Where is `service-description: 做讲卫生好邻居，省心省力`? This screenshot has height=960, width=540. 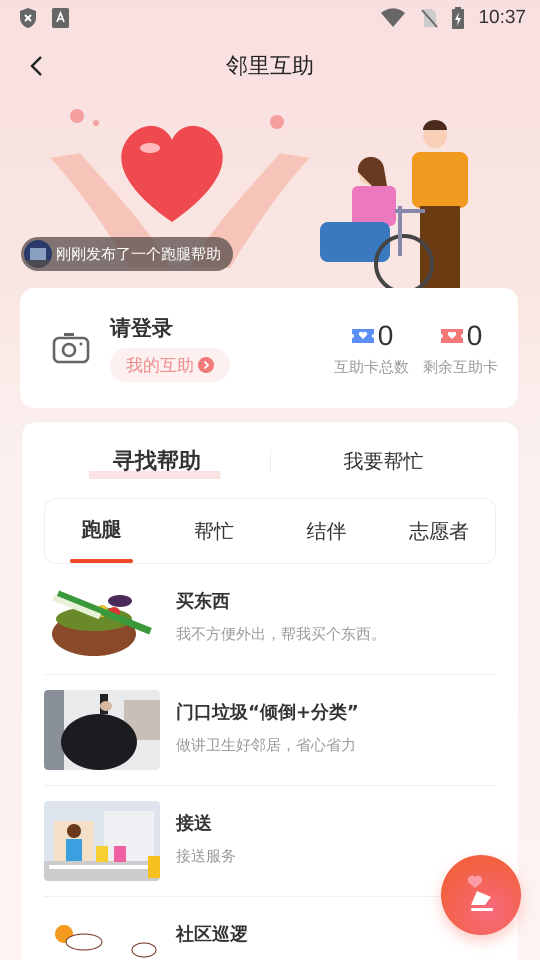 service-description: 做讲卫生好邻居，省心省力 is located at coordinates (266, 745).